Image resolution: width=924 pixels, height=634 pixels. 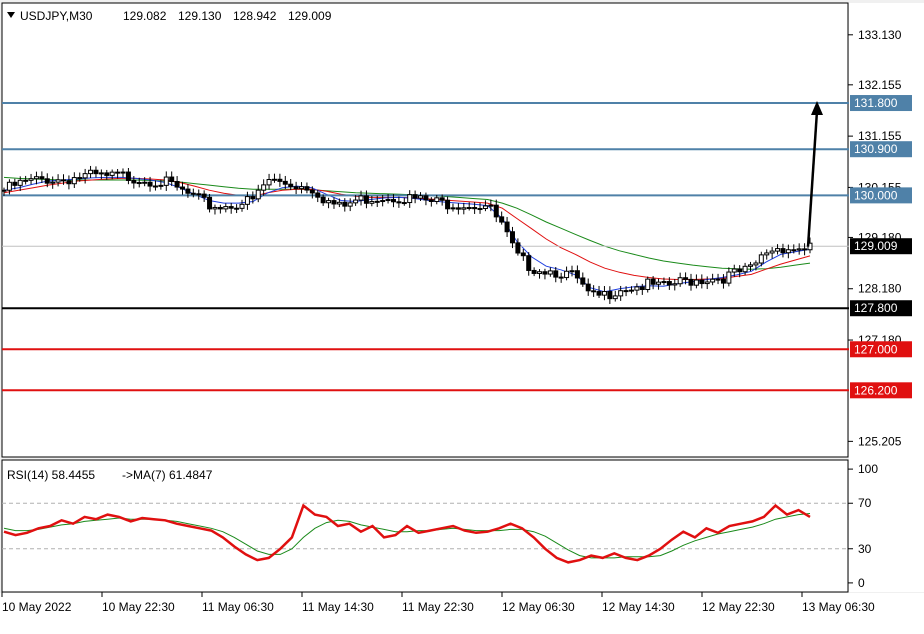 What do you see at coordinates (880, 441) in the screenshot?
I see `price-tick-label: 125.205` at bounding box center [880, 441].